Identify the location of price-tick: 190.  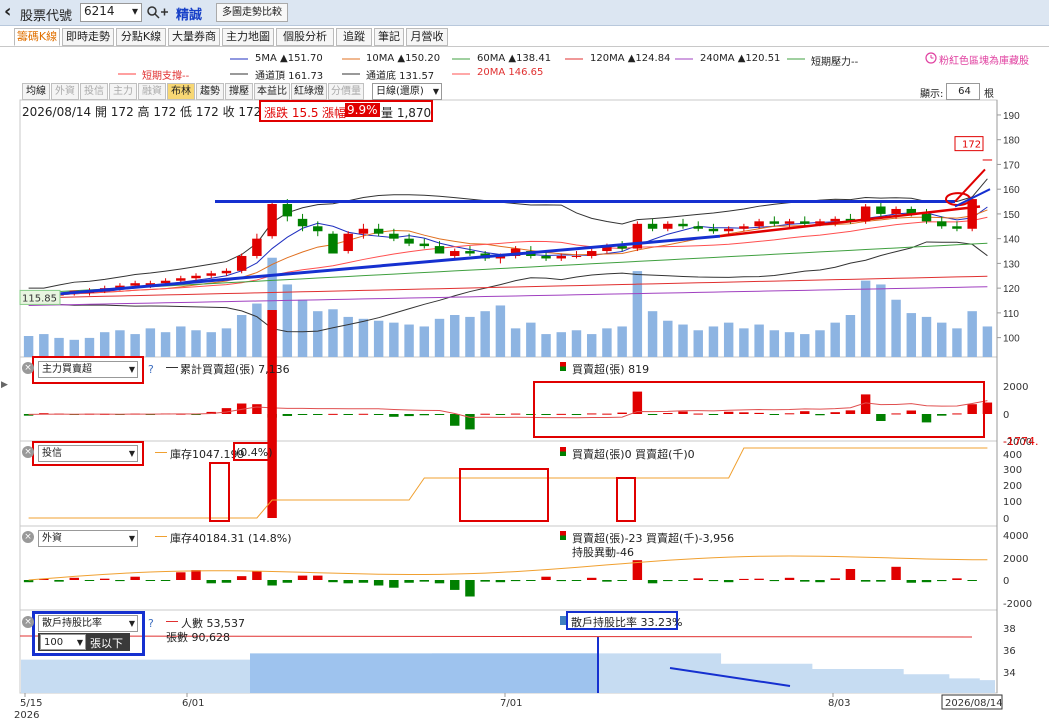
(1011, 116).